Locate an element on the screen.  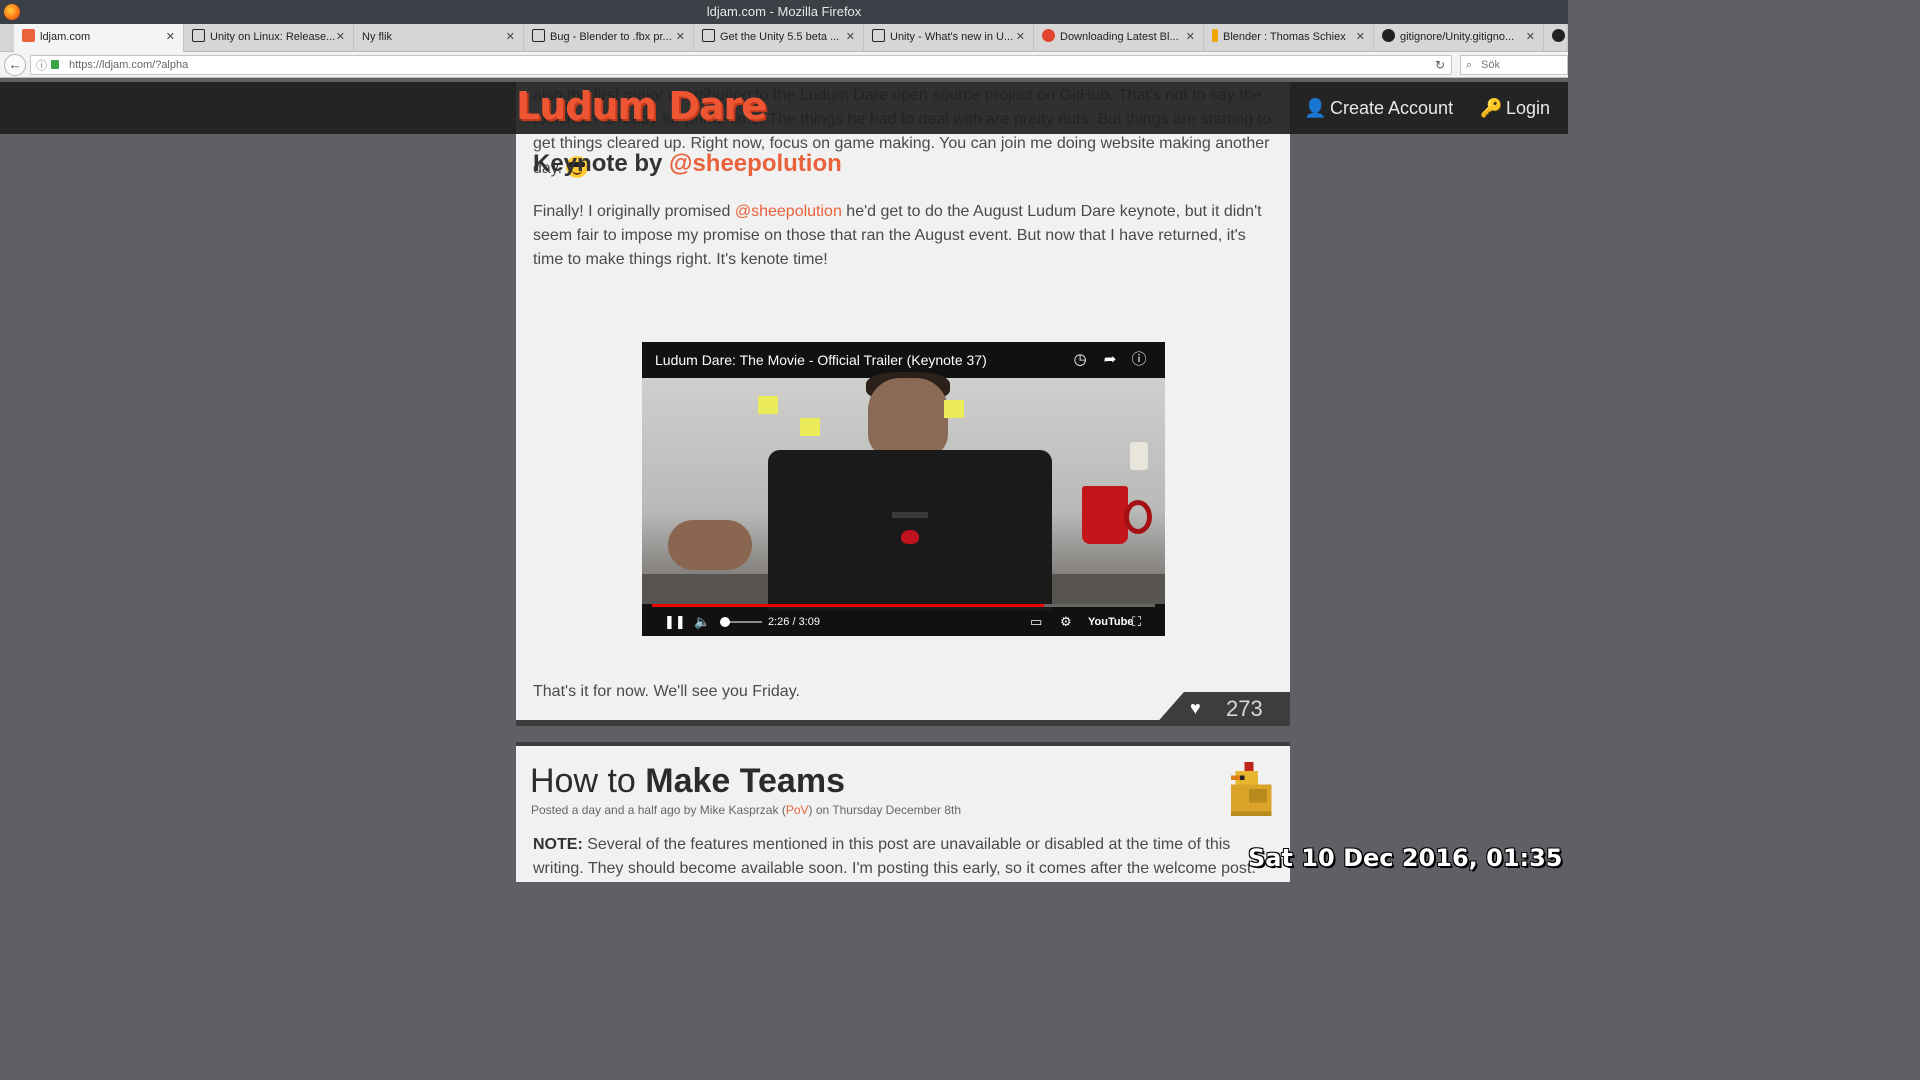
login-button: 🔑 Login is located at coordinates (1515, 108).